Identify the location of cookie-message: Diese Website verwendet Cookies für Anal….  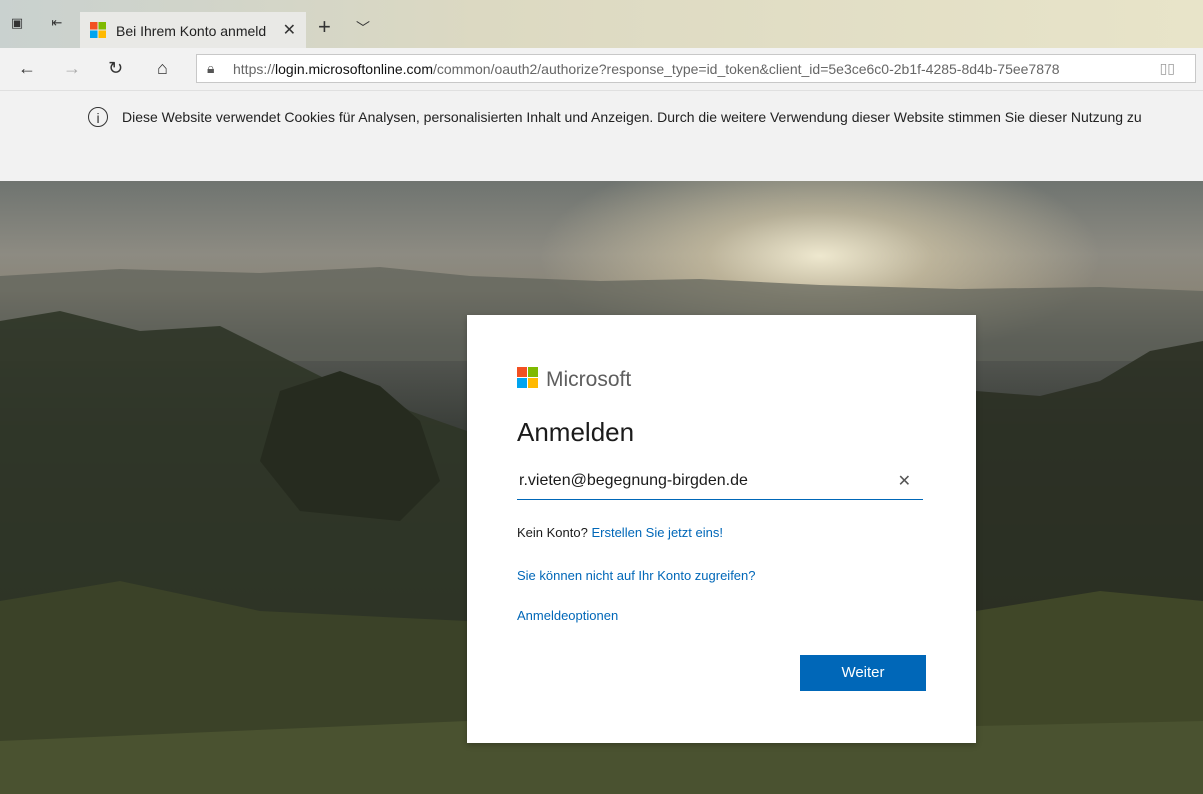
(632, 117).